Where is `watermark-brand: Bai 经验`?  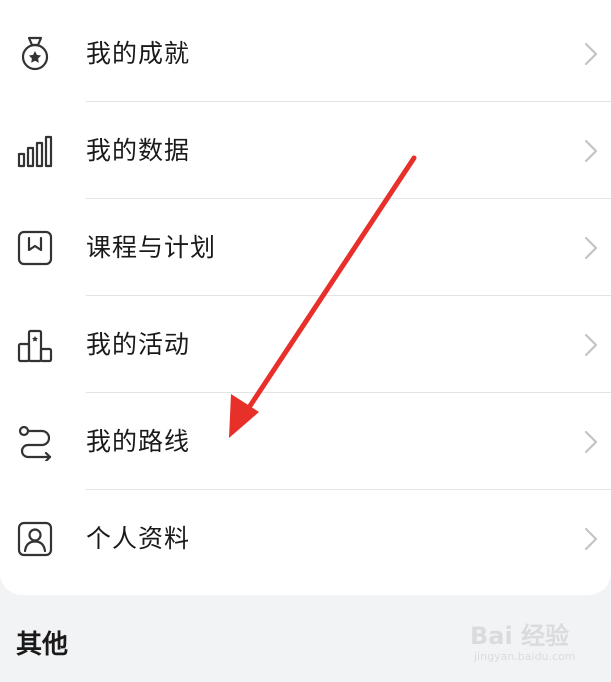 watermark-brand: Bai 经验 is located at coordinates (520, 636).